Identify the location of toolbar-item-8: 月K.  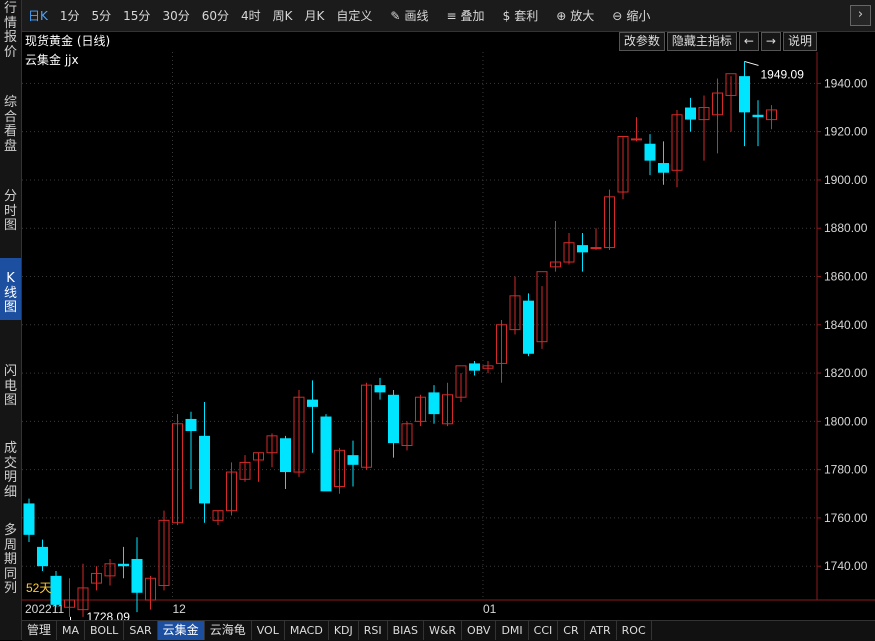
(315, 15).